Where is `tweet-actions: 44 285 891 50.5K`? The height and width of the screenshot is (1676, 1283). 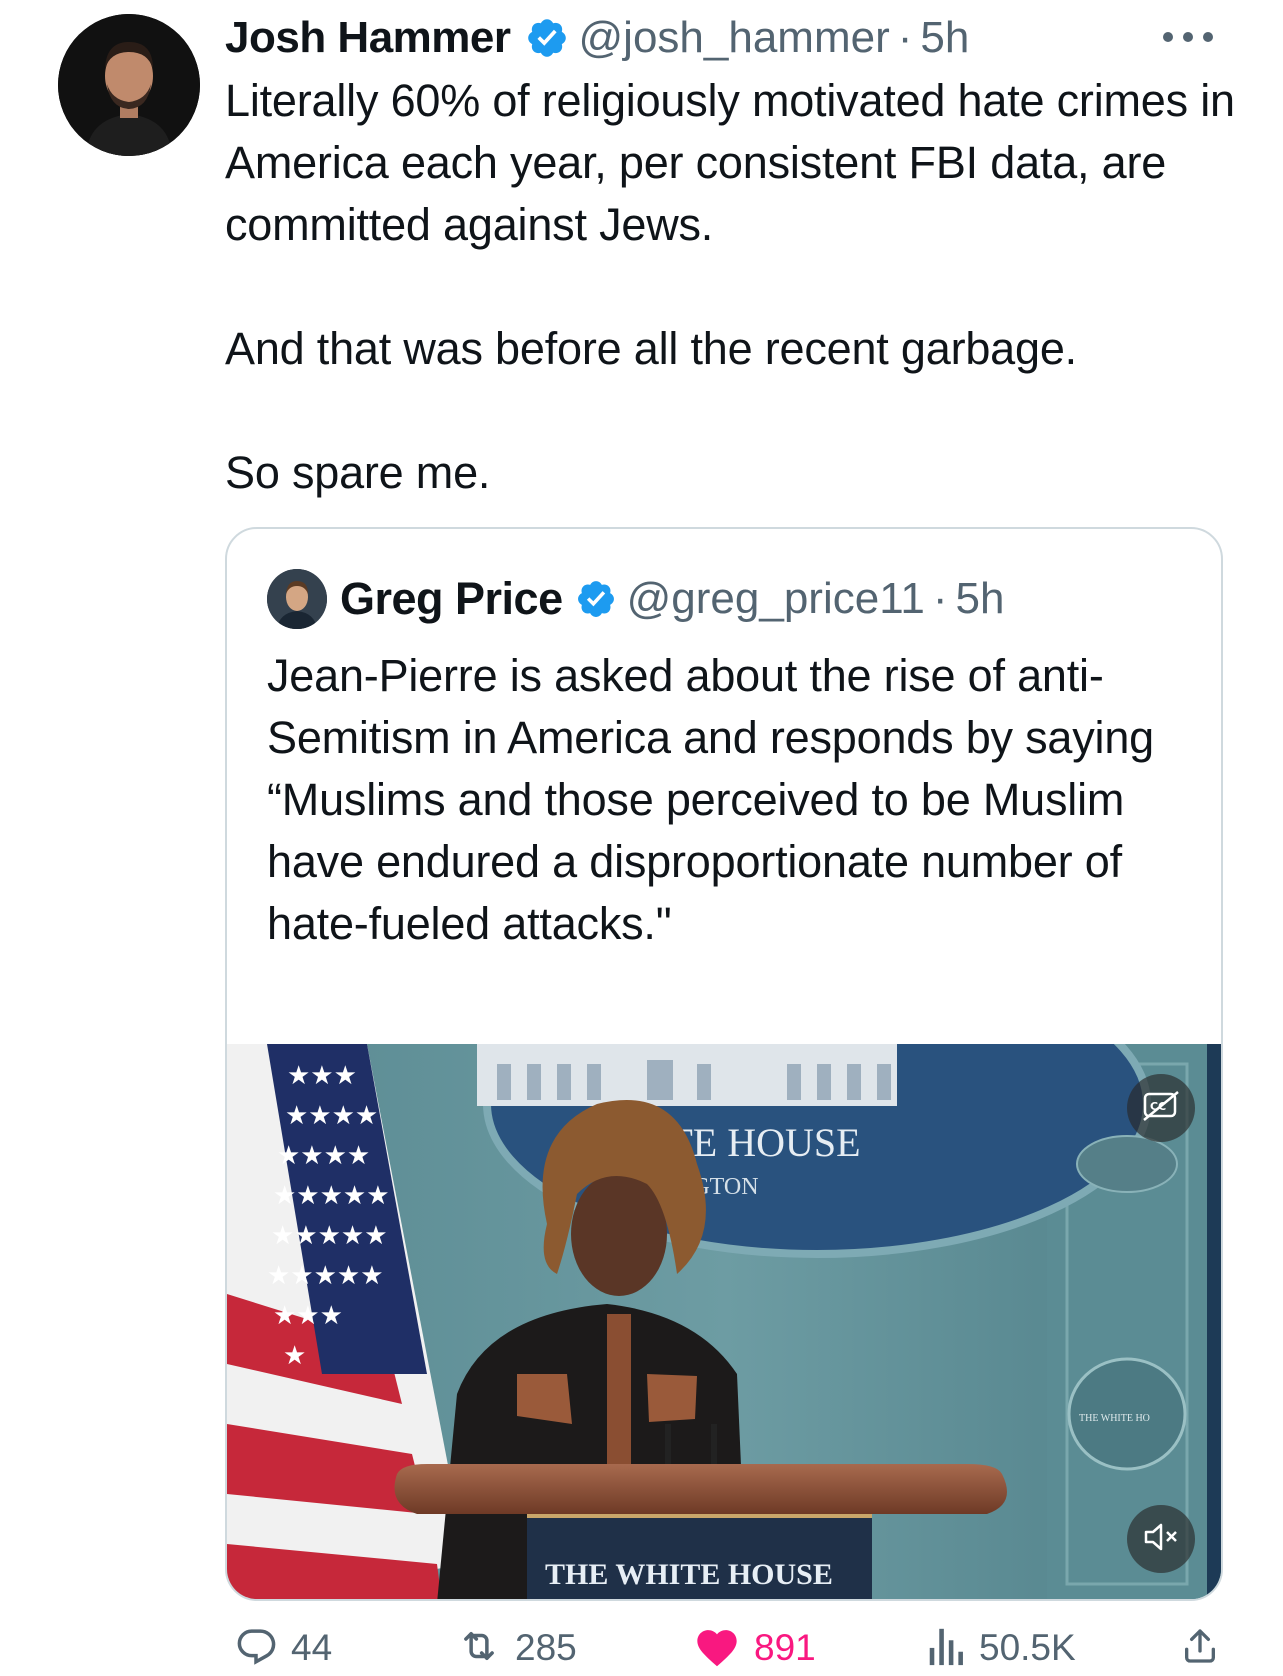
tweet-actions: 44 285 891 50.5K is located at coordinates (725, 1648).